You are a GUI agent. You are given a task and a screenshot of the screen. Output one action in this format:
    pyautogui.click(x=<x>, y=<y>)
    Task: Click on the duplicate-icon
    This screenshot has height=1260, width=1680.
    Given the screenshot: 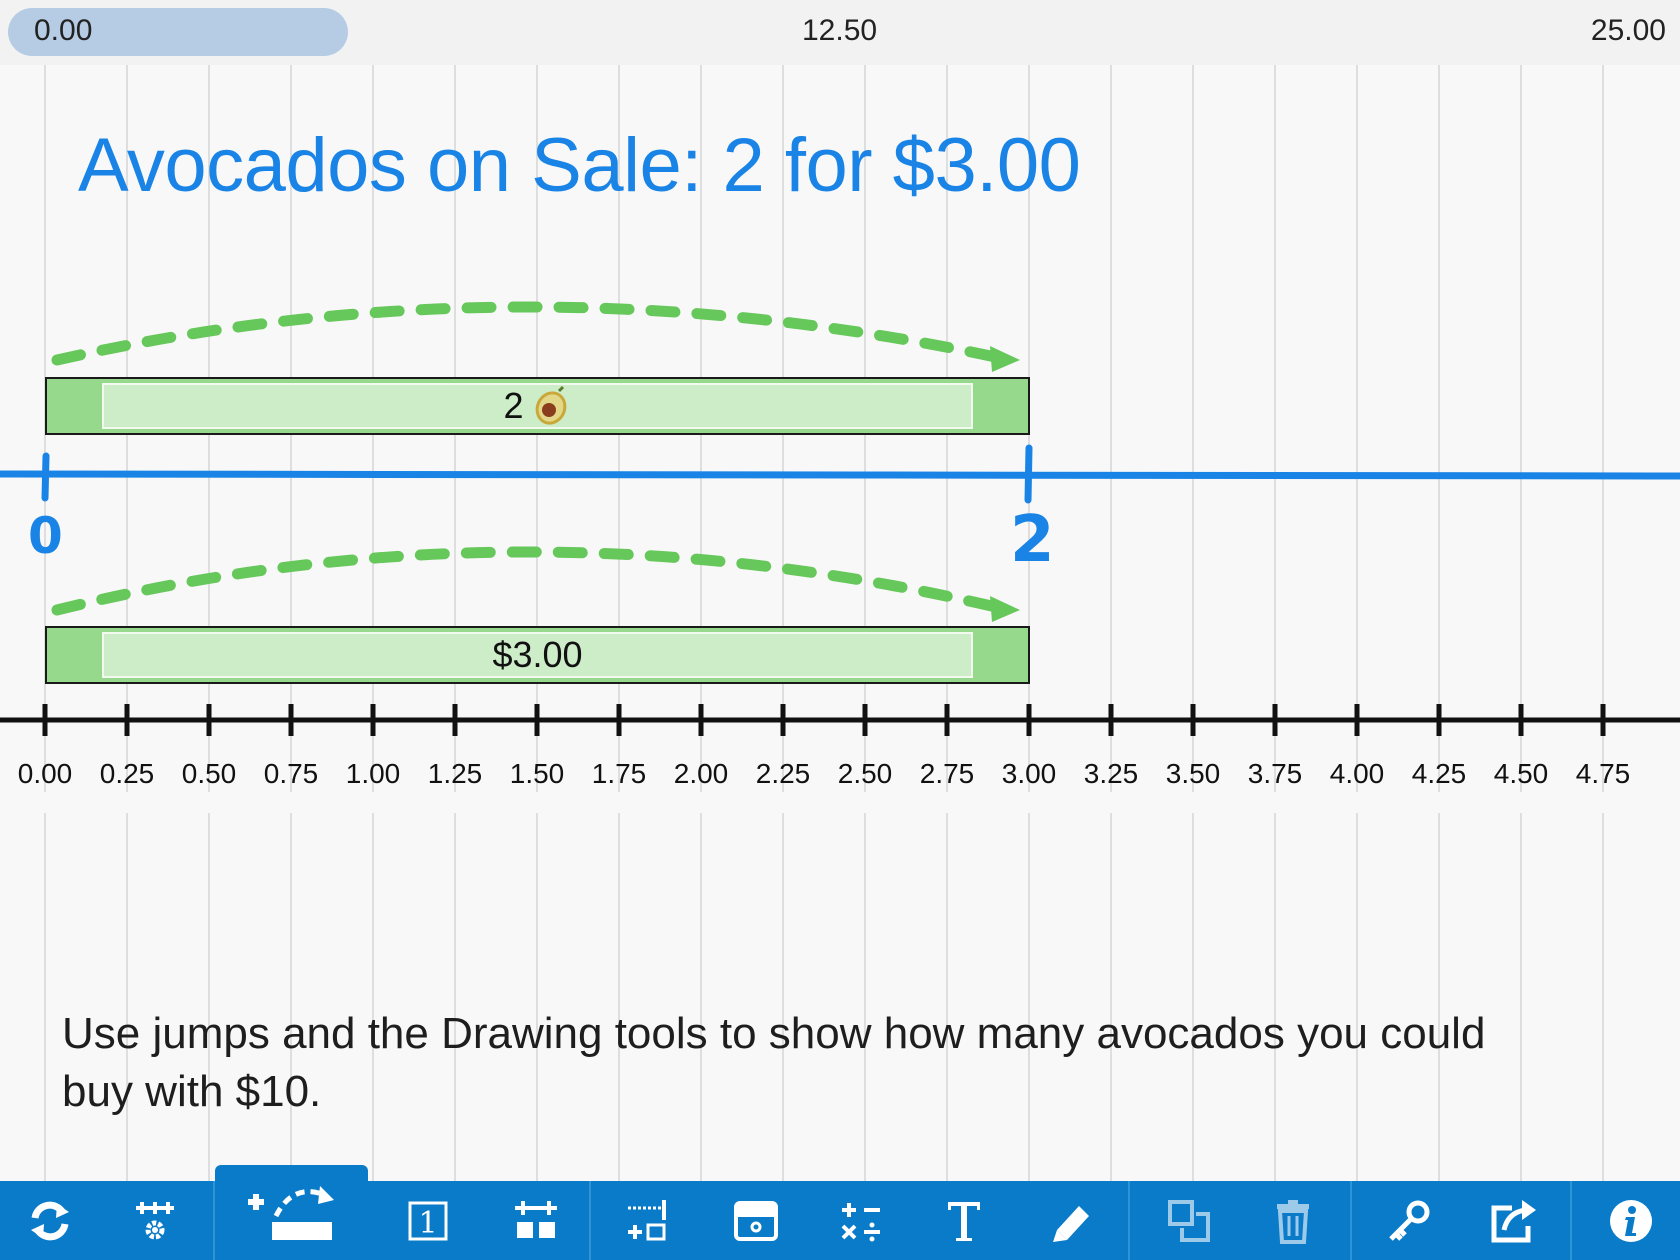 What is the action you would take?
    pyautogui.click(x=1189, y=1220)
    